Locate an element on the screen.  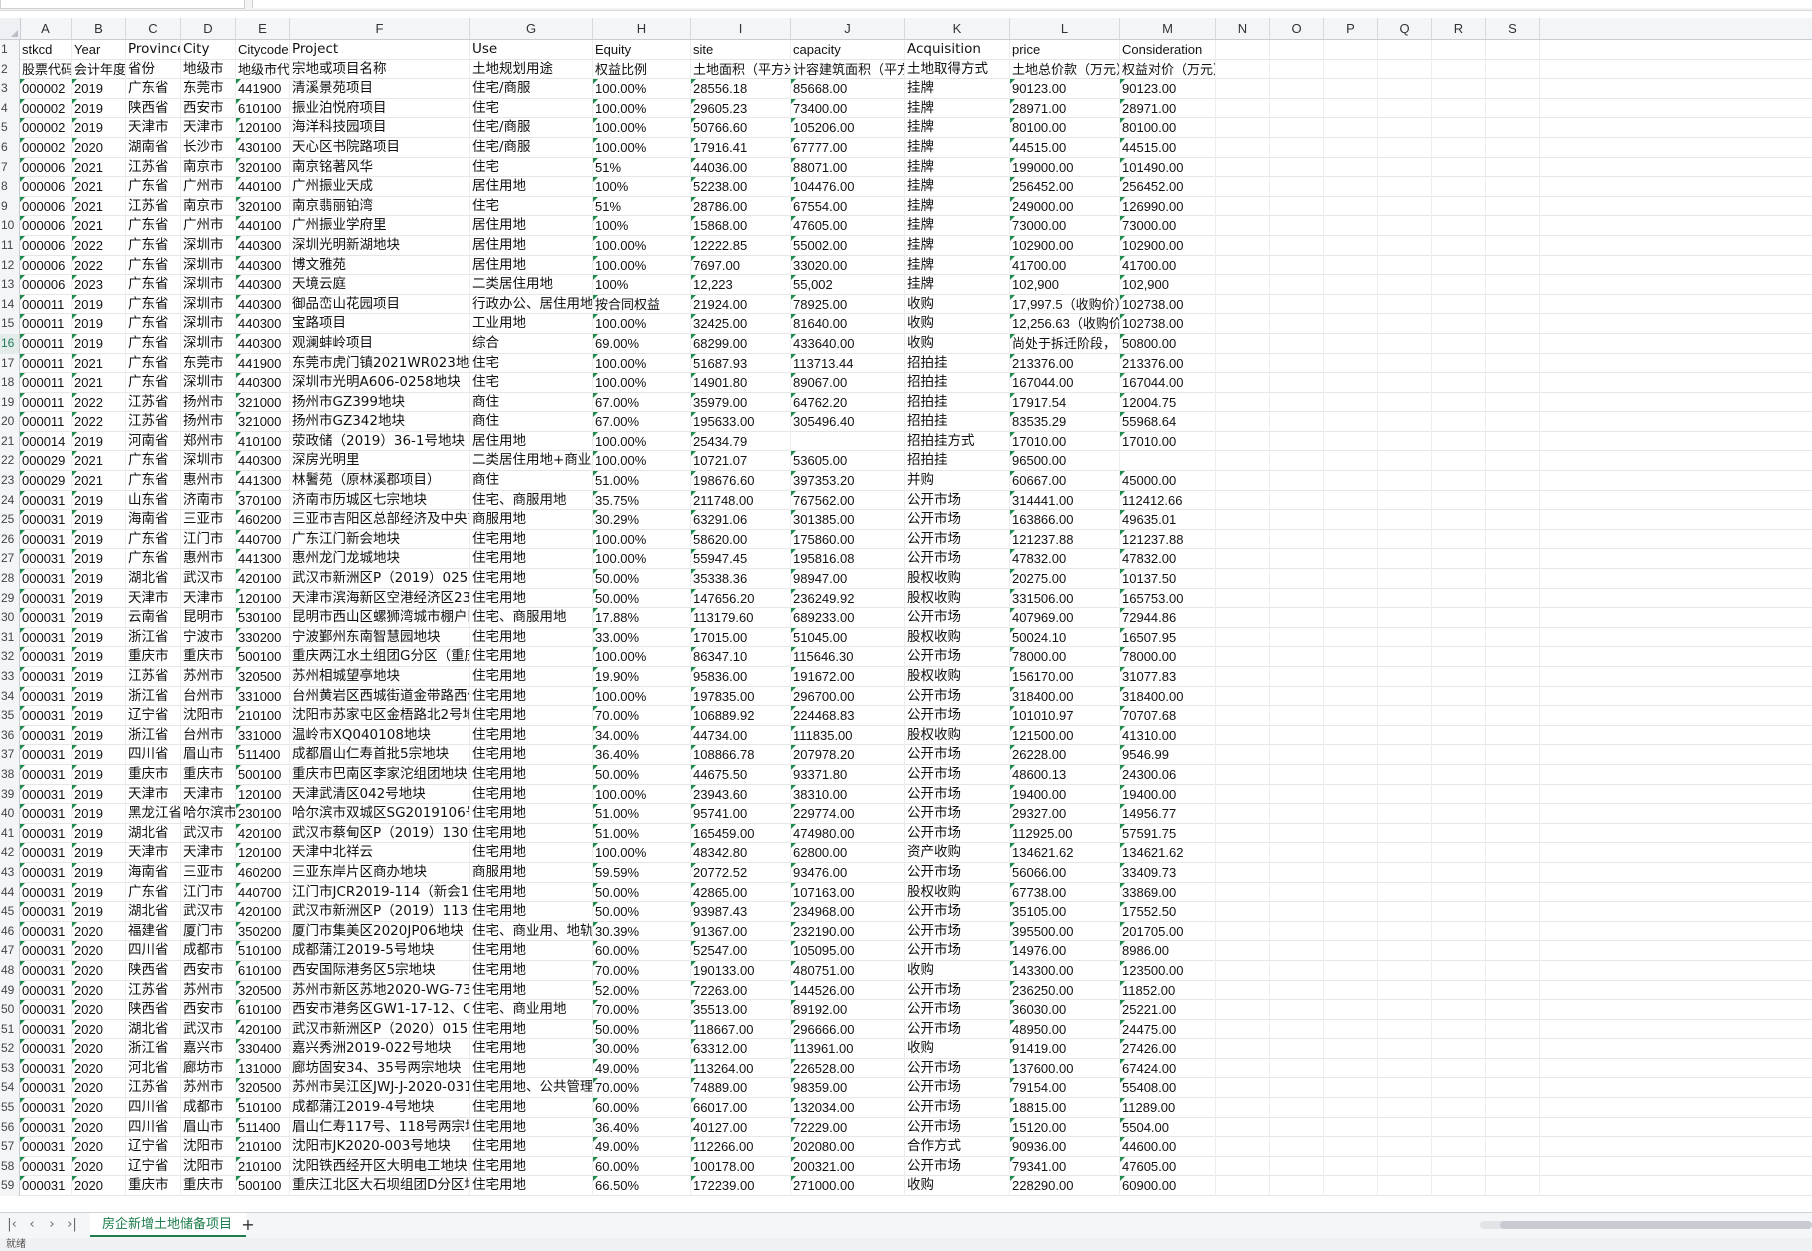
cell-o34 is located at coordinates (1297, 696).